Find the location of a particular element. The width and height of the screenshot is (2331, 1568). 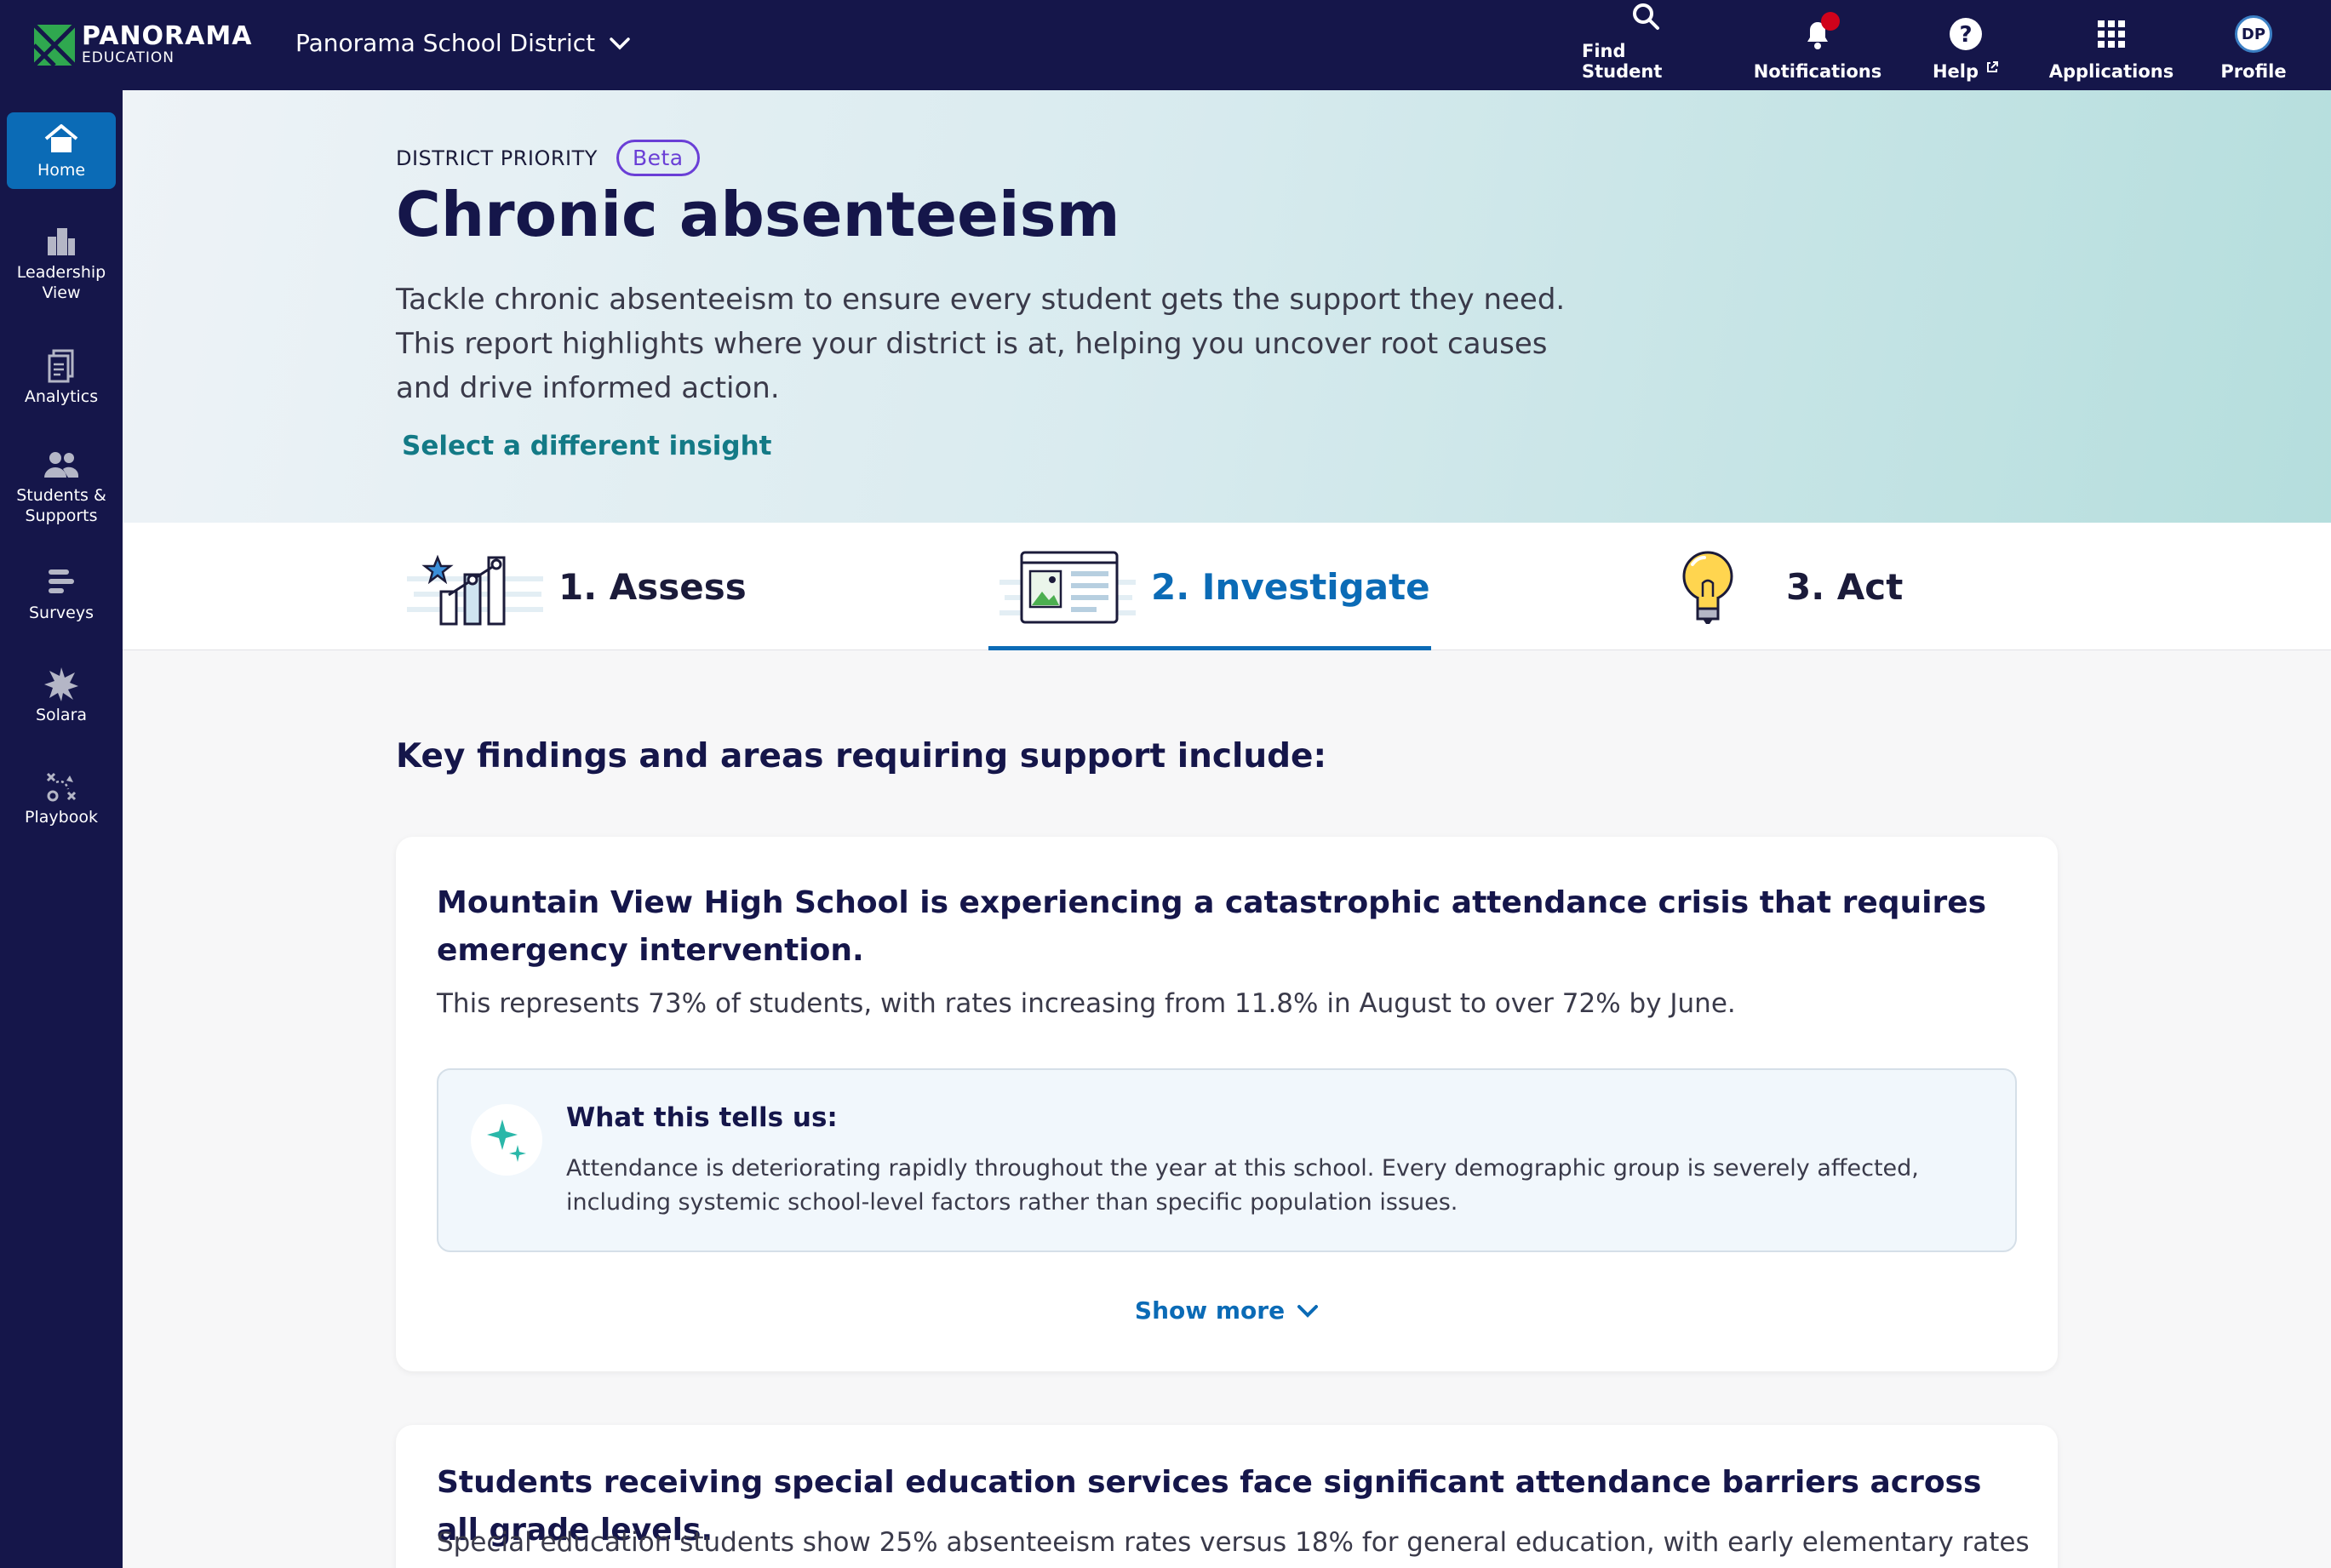

applications-button: Applications is located at coordinates (2111, 45).